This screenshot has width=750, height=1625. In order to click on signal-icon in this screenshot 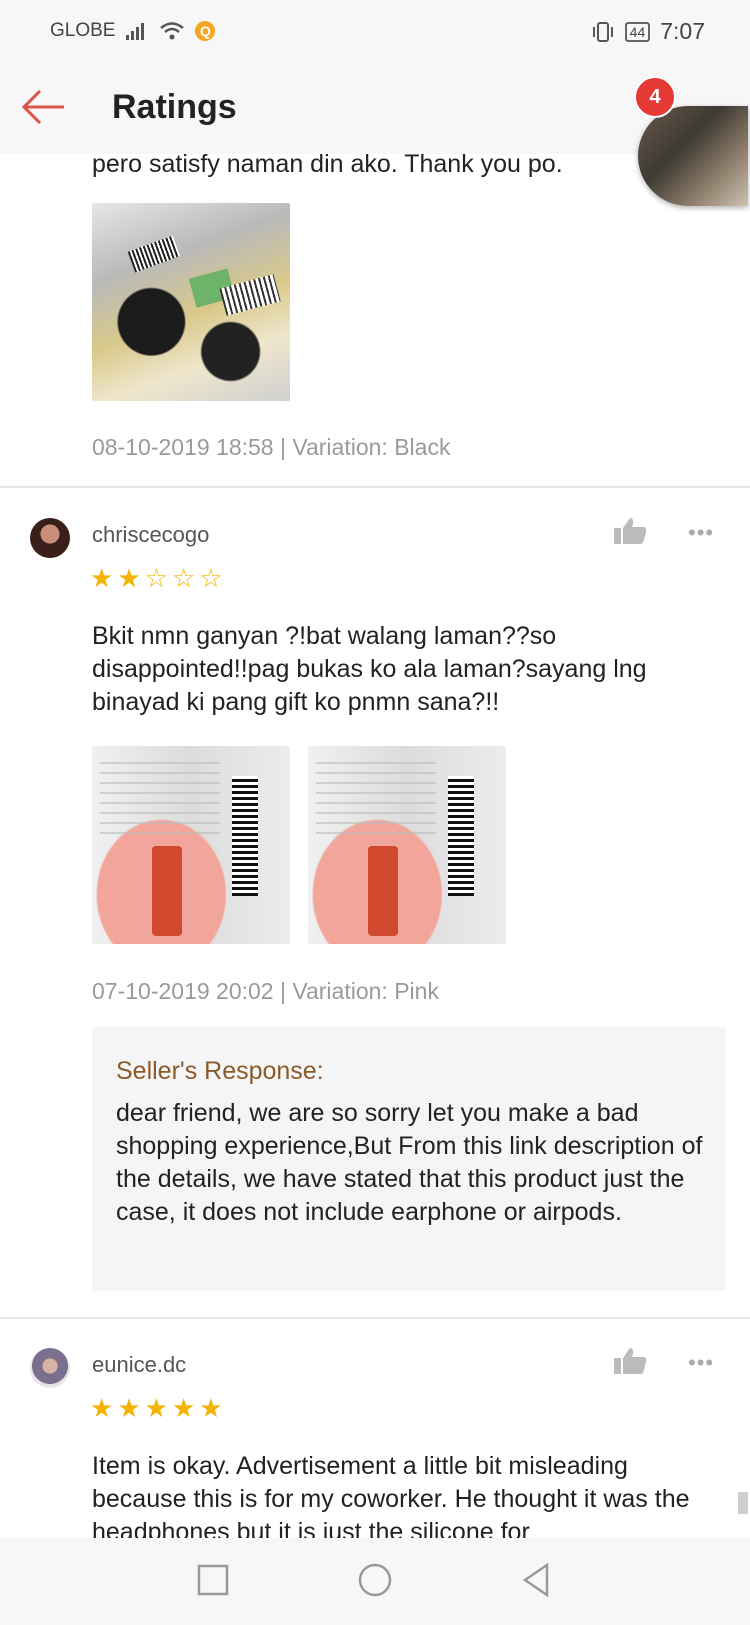, I will do `click(135, 31)`.